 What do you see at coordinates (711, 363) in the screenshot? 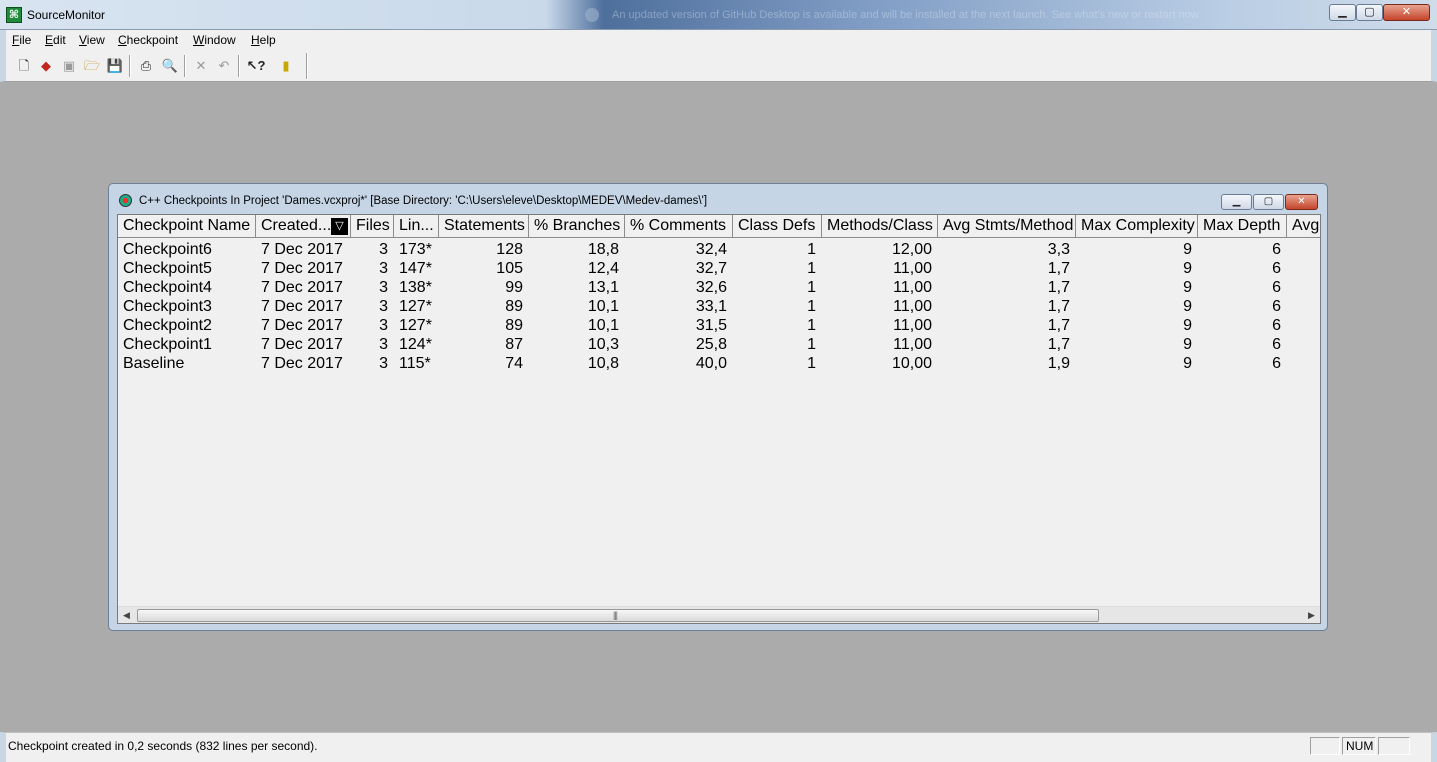
I see `cell-comments: 40,0` at bounding box center [711, 363].